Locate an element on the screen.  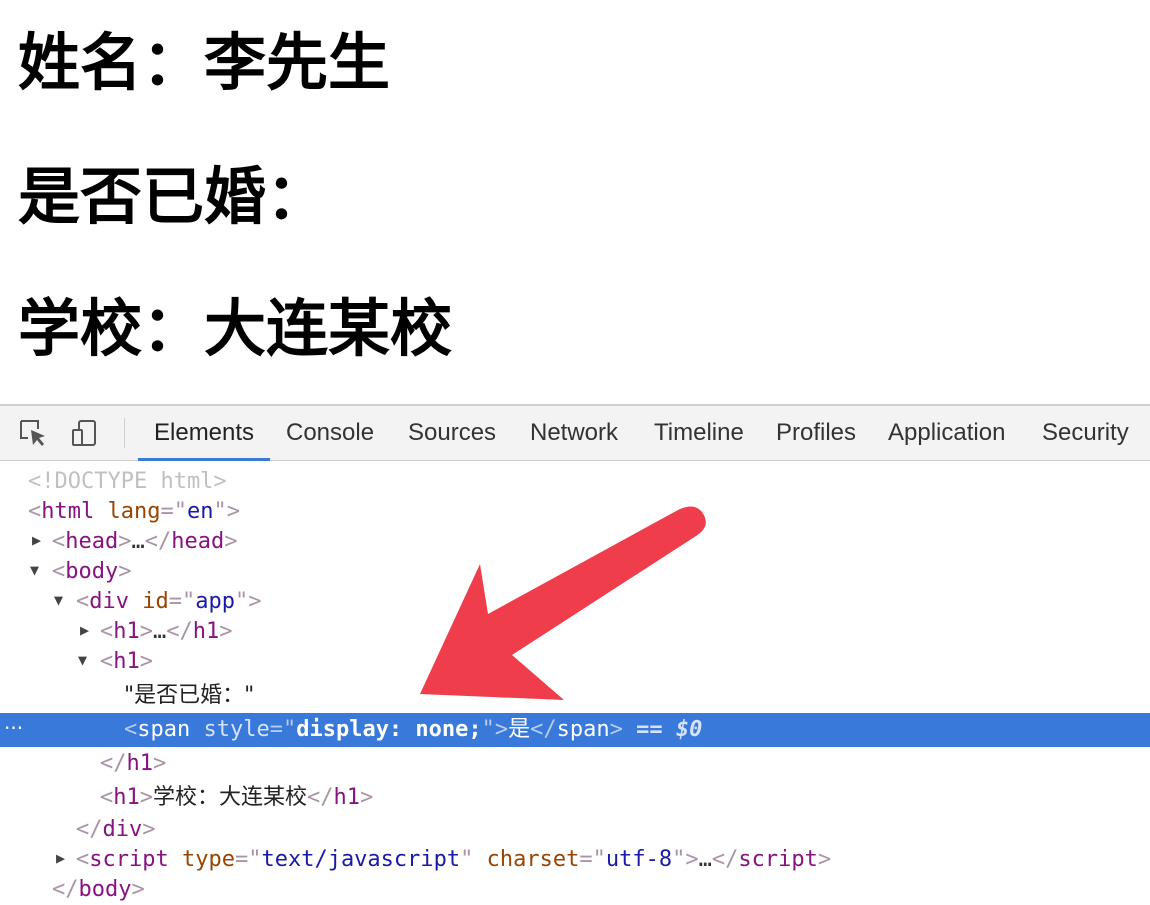
heading-school: 学校：大连某校 is located at coordinates (235, 328).